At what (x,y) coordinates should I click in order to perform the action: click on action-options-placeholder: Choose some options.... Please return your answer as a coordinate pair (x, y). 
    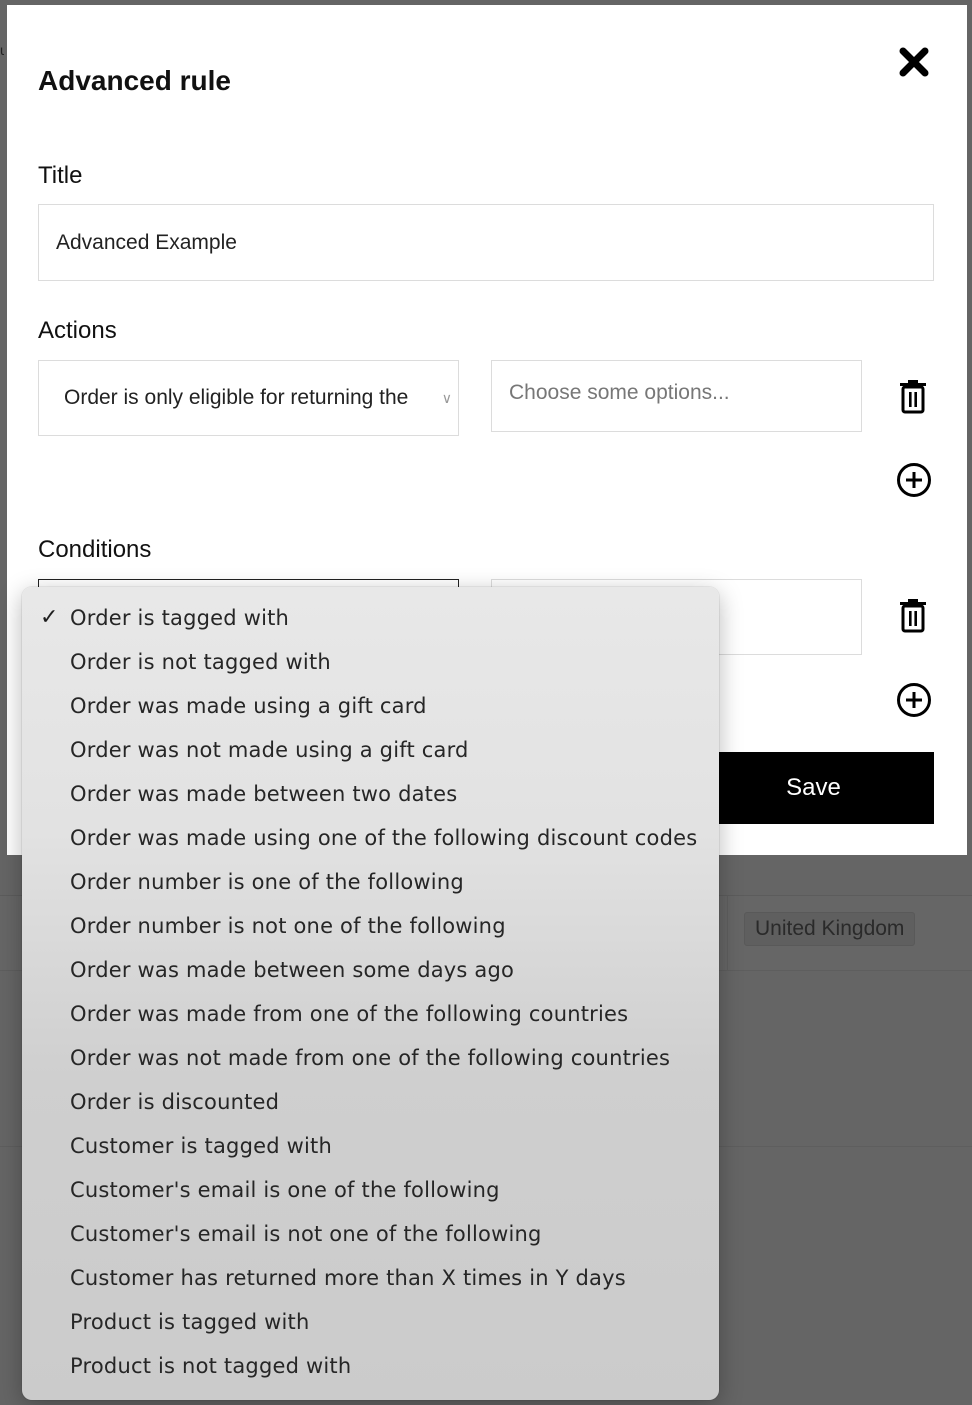
    Looking at the image, I should click on (619, 392).